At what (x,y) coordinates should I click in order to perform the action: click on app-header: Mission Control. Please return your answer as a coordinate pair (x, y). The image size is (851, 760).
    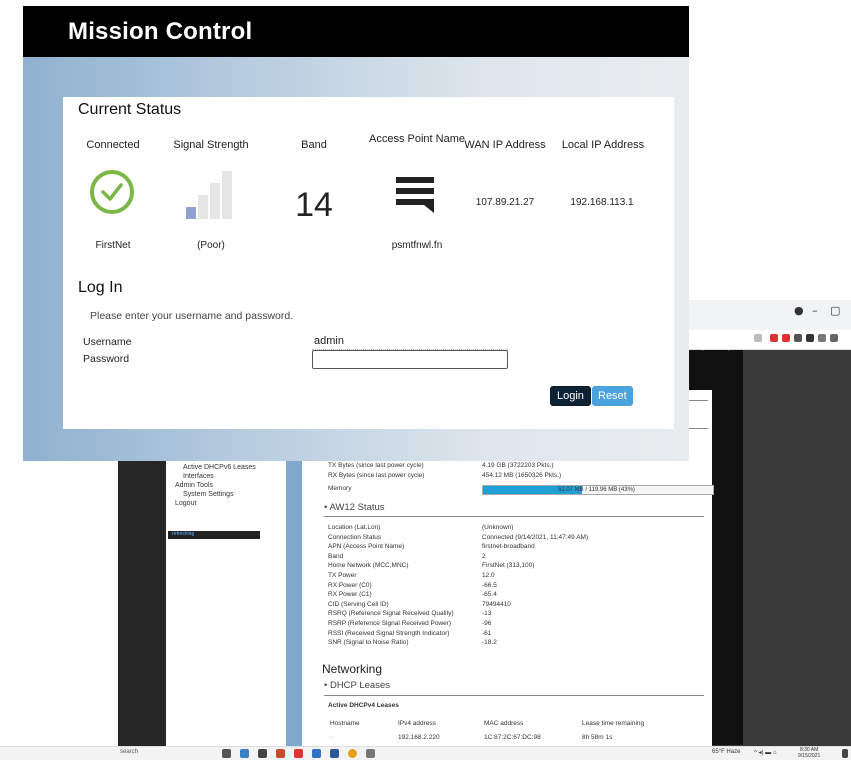
    Looking at the image, I should click on (356, 31).